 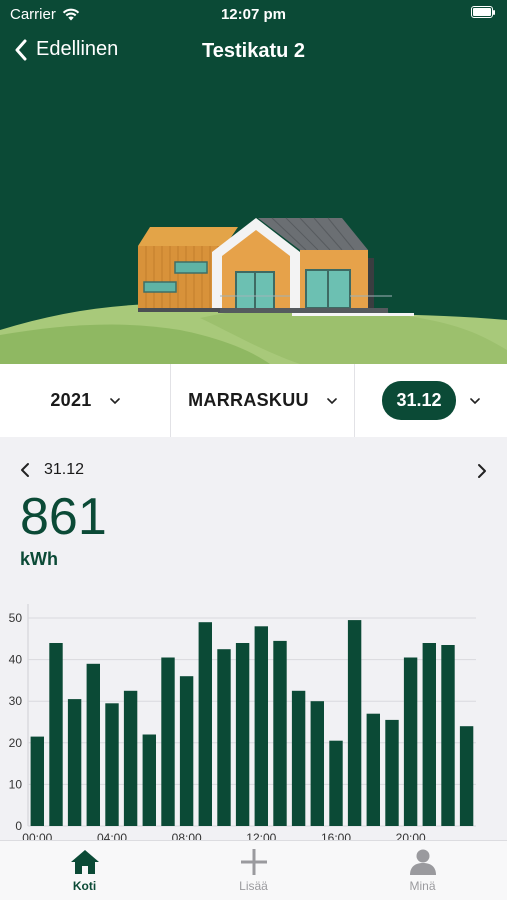 I want to click on page-title: Testikatu 2, so click(x=253, y=51).